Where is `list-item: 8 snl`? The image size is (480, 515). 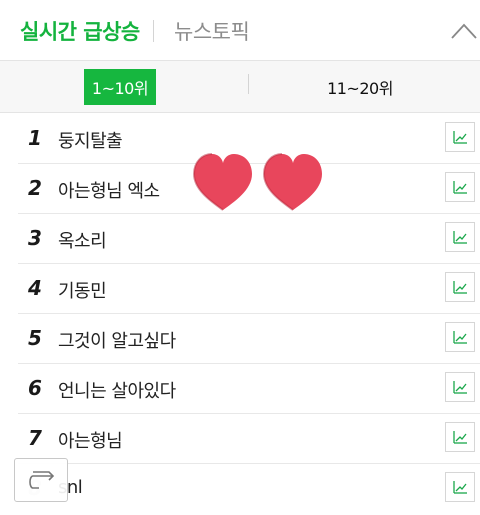 list-item: 8 snl is located at coordinates (249, 488).